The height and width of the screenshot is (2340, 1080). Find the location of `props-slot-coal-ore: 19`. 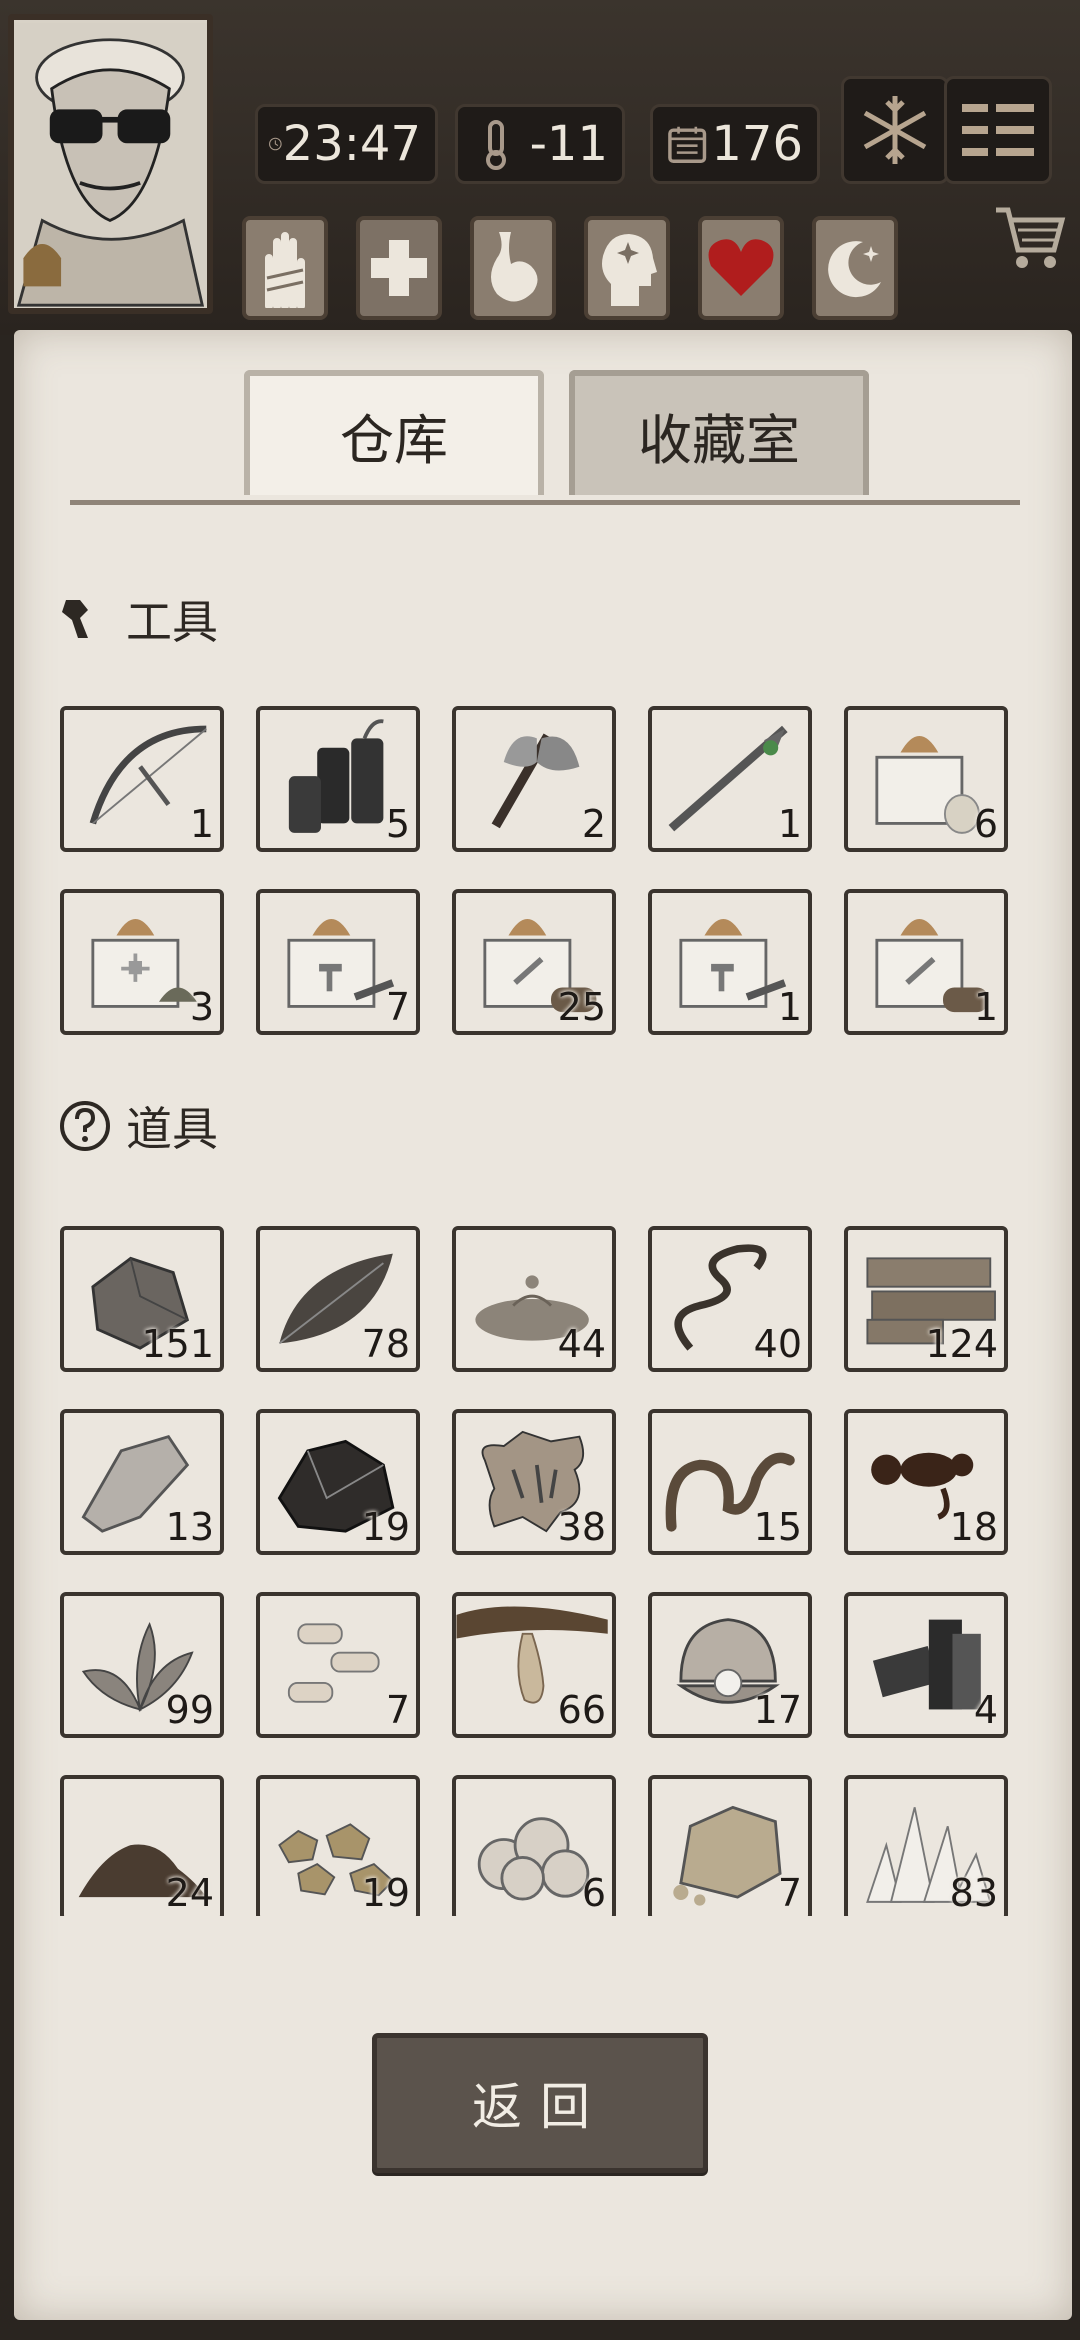

props-slot-coal-ore: 19 is located at coordinates (338, 1482).